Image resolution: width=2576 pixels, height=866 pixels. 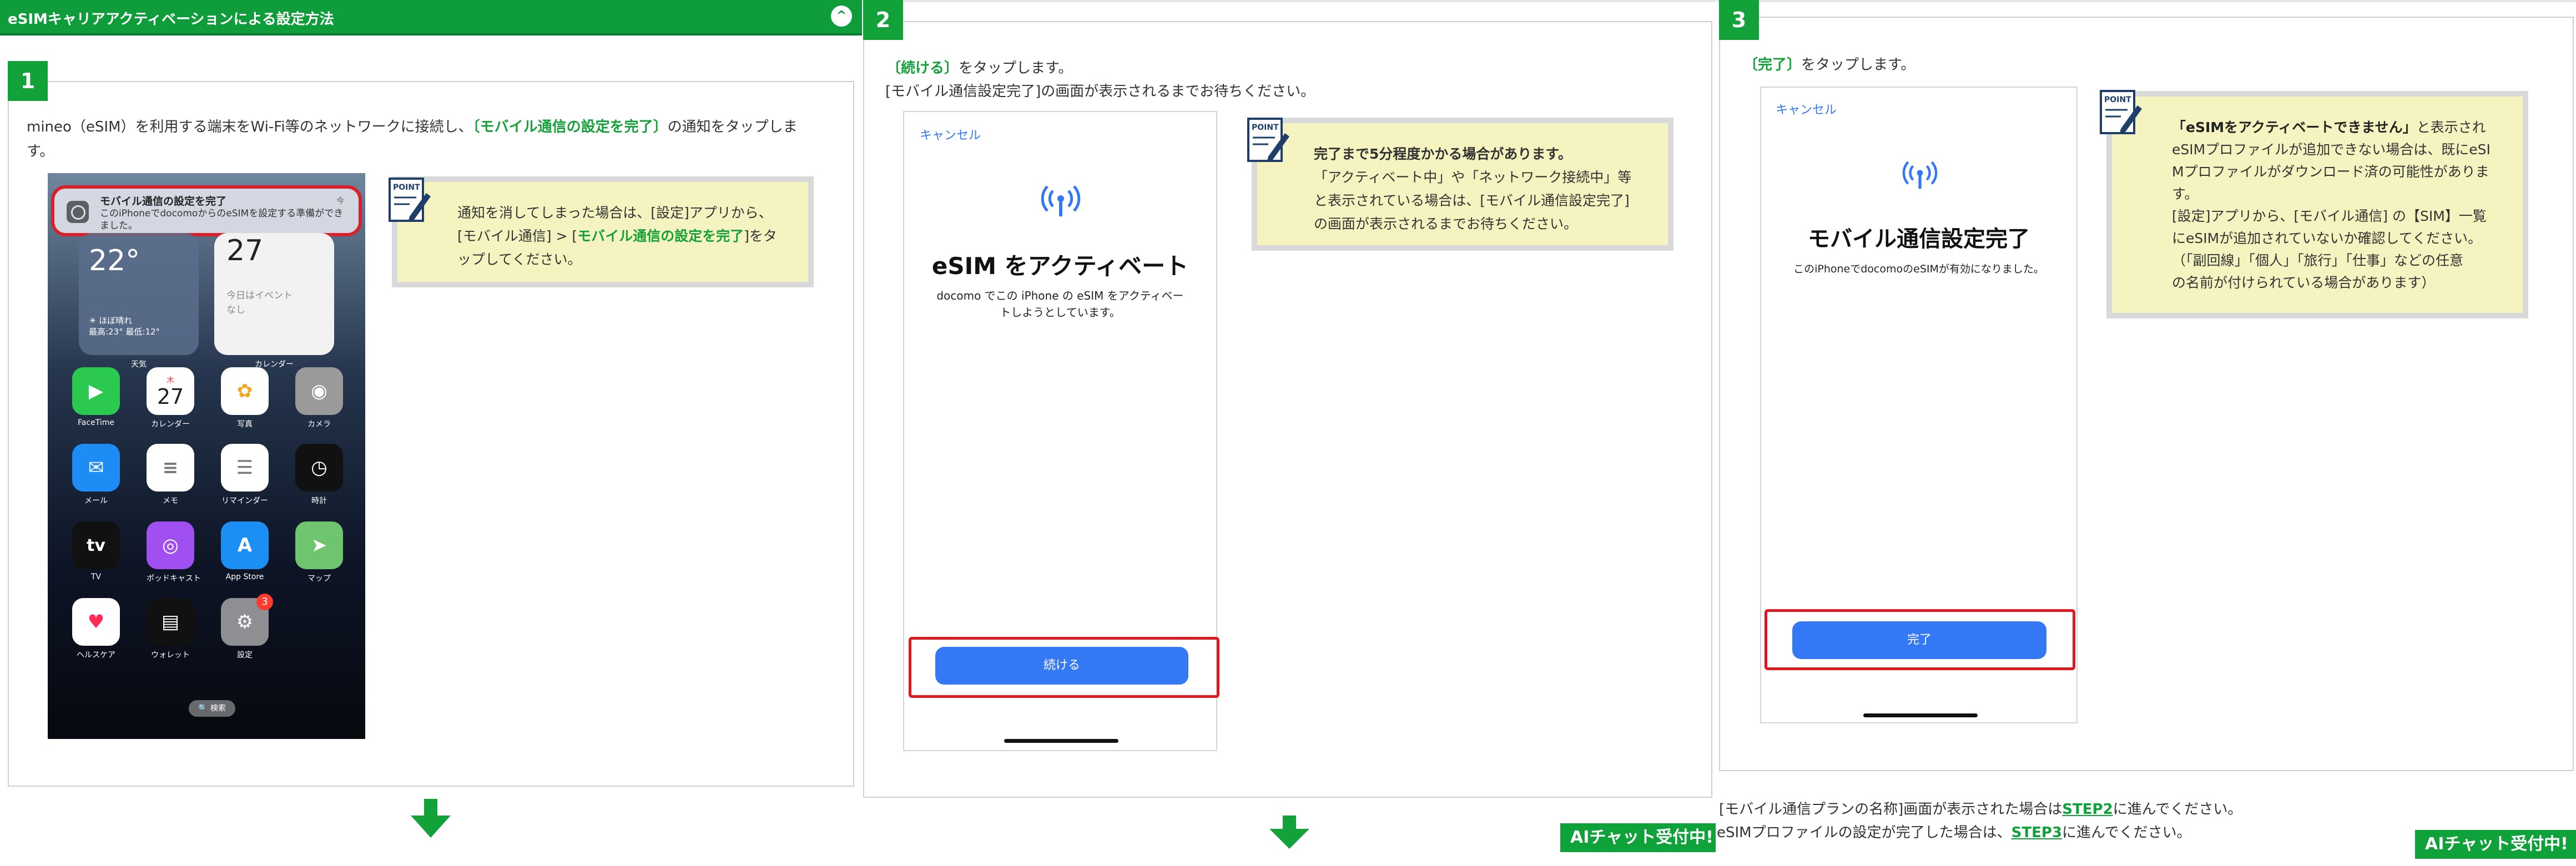 I want to click on note-line1: 完了まで5分程度かかる場合があります。, so click(x=1443, y=154).